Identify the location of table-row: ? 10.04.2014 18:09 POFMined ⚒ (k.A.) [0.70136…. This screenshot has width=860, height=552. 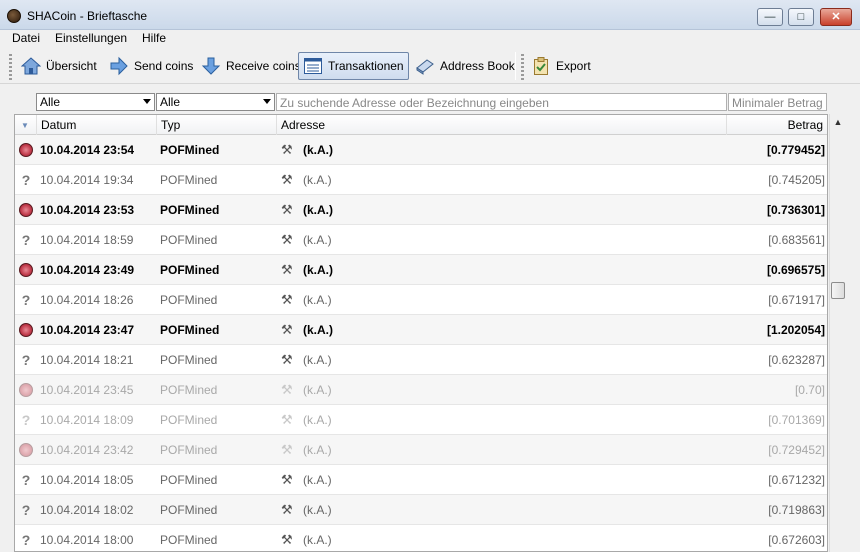
(421, 420).